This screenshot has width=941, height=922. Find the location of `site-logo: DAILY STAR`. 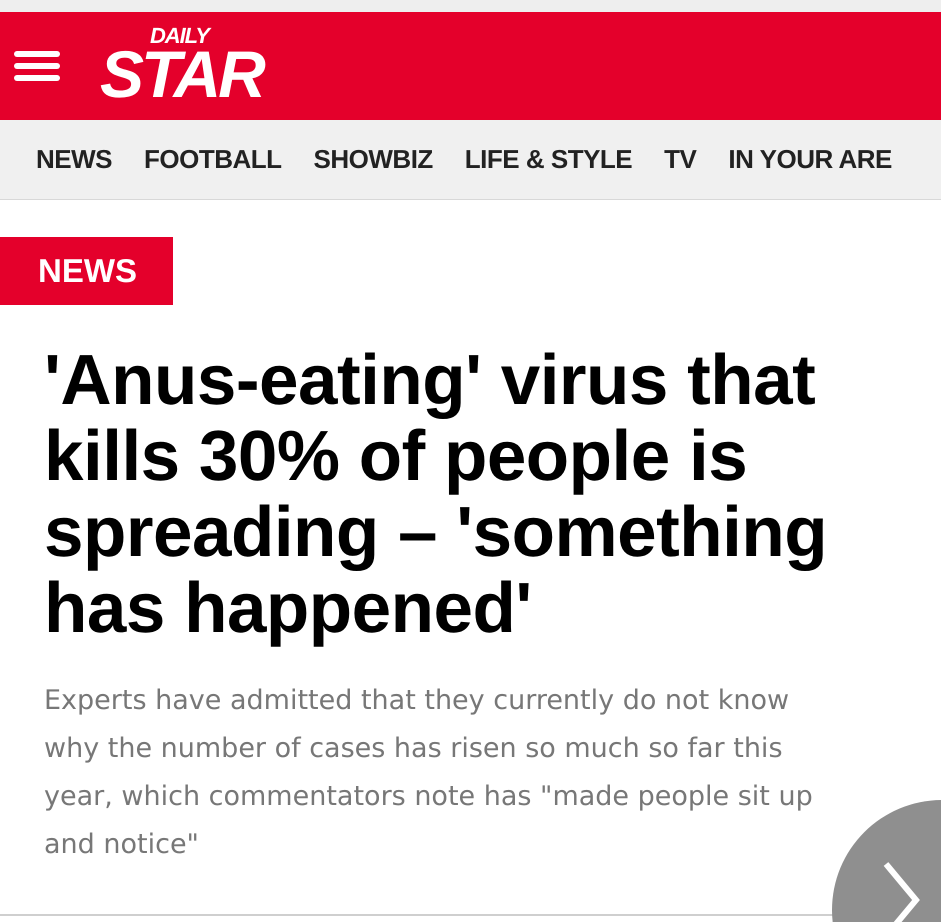

site-logo: DAILY STAR is located at coordinates (190, 66).